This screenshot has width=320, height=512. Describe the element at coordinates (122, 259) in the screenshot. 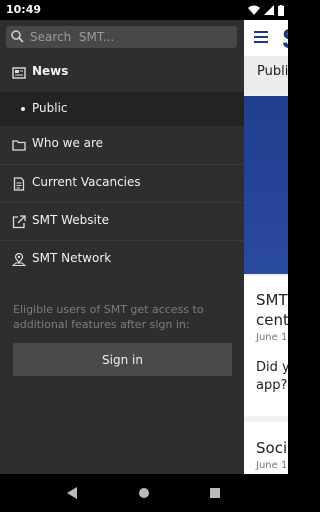

I see `drawer-item-smt-network: SMT Network` at that location.